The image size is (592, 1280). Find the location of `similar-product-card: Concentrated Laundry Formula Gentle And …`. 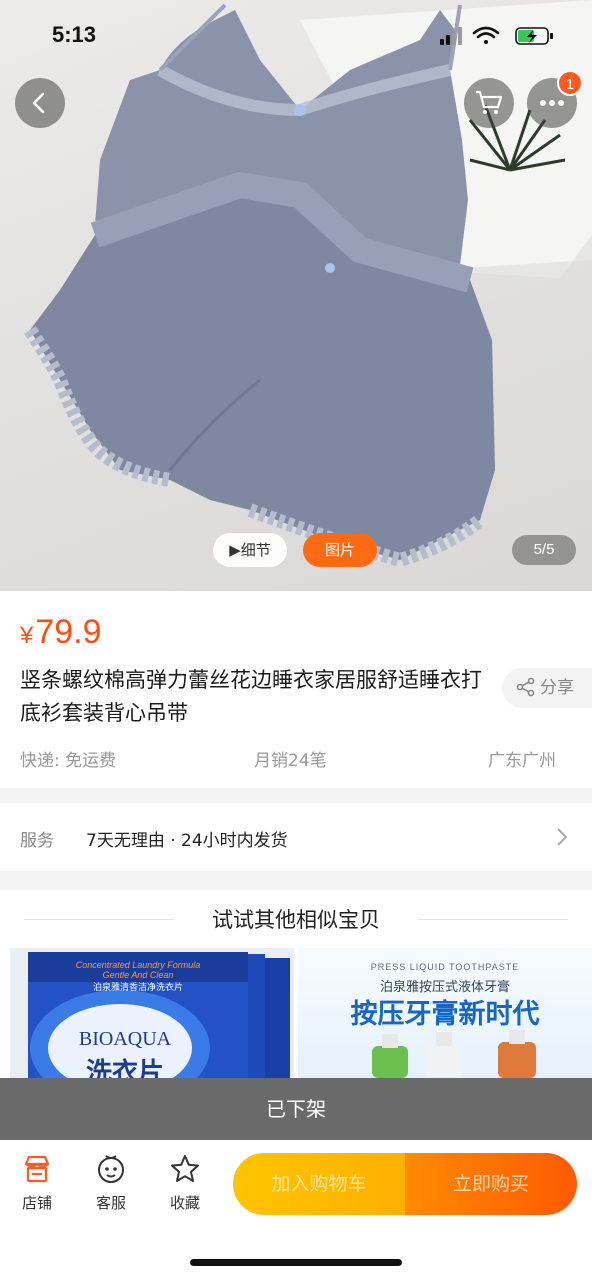

similar-product-card: Concentrated Laundry Formula Gentle And … is located at coordinates (152, 1013).